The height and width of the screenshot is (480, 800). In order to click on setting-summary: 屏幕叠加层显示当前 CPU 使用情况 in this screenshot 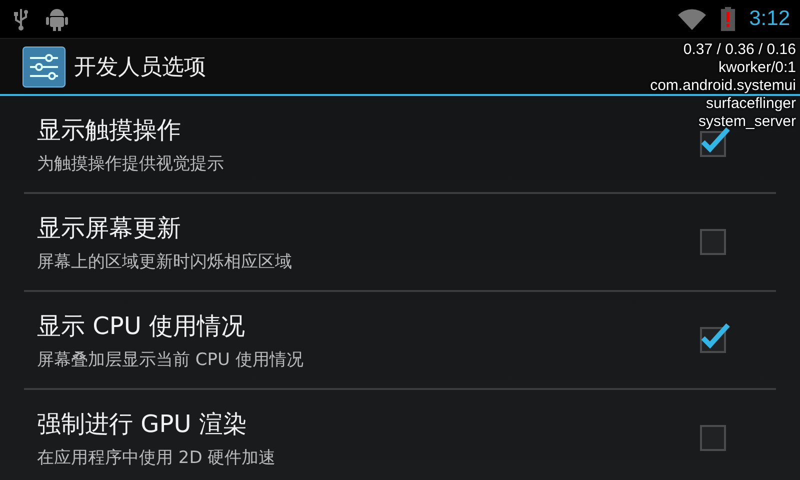, I will do `click(170, 359)`.